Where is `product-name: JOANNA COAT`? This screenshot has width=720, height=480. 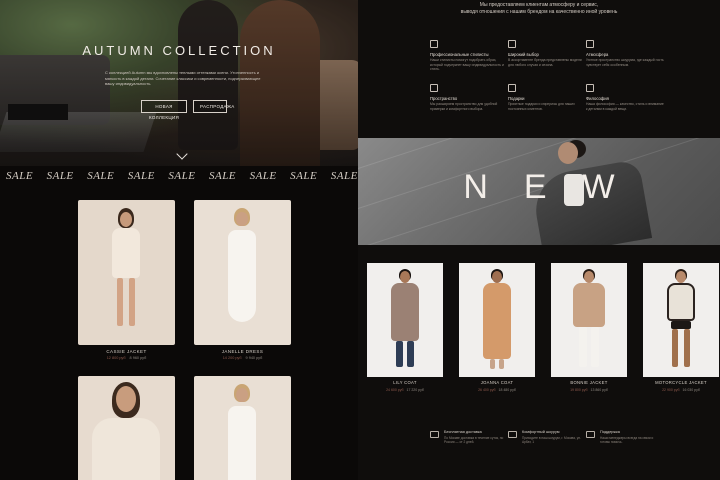
product-name: JOANNA COAT is located at coordinates (497, 382).